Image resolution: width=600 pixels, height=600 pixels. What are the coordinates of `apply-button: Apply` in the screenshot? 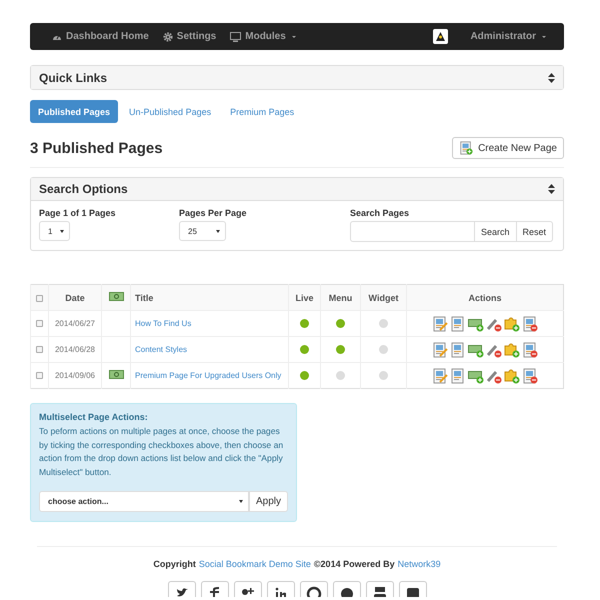 It's located at (268, 501).